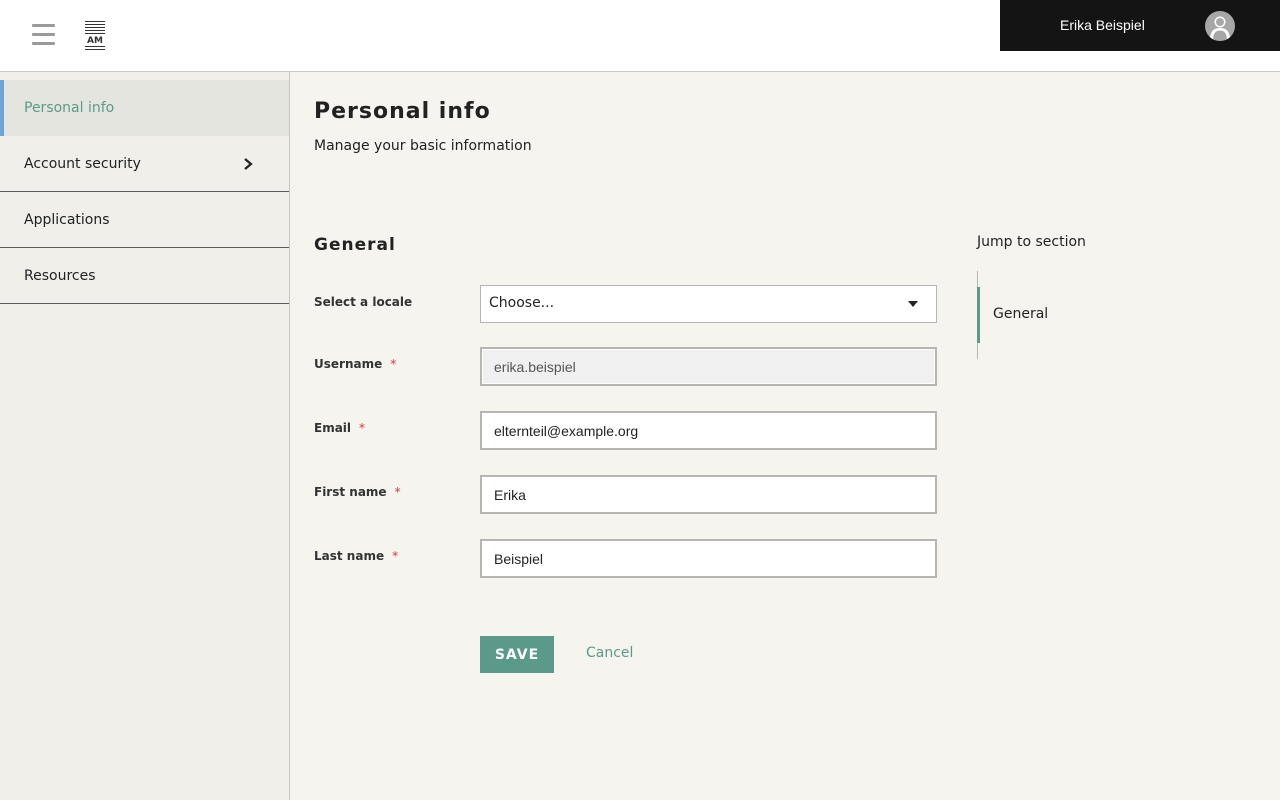 The image size is (1280, 800). I want to click on cancel-link: Cancel, so click(609, 653).